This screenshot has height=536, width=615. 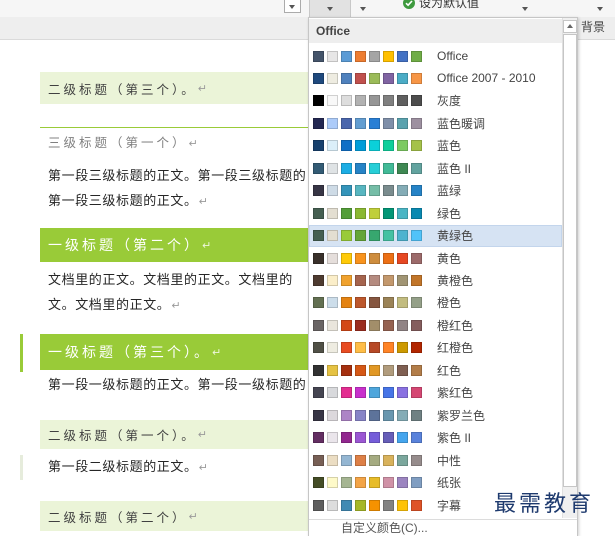 I want to click on fonts-dropdown-button, so click(x=363, y=8).